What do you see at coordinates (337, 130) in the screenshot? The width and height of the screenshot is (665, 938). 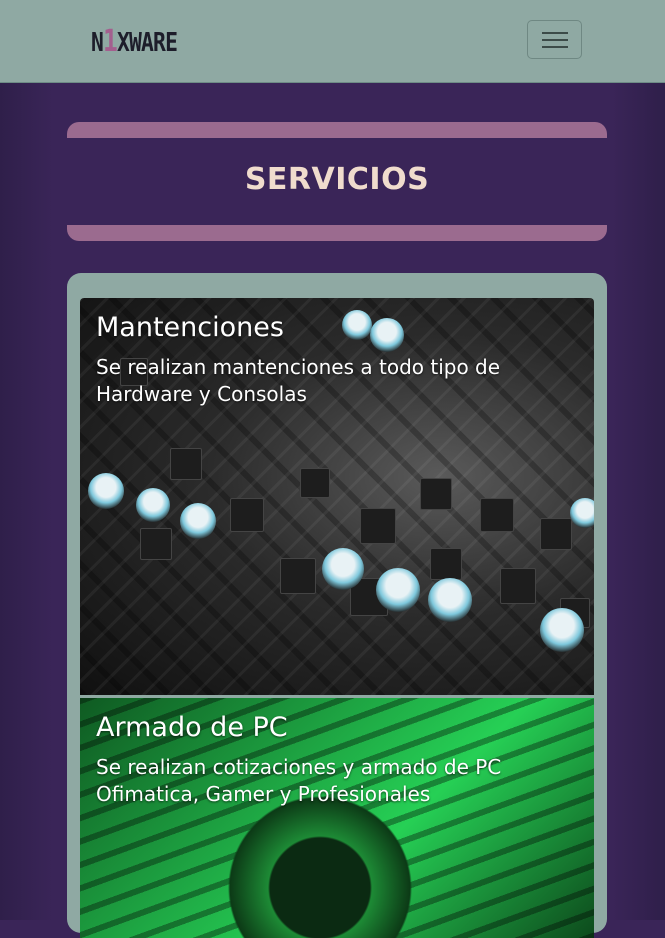 I see `title-bar-top` at bounding box center [337, 130].